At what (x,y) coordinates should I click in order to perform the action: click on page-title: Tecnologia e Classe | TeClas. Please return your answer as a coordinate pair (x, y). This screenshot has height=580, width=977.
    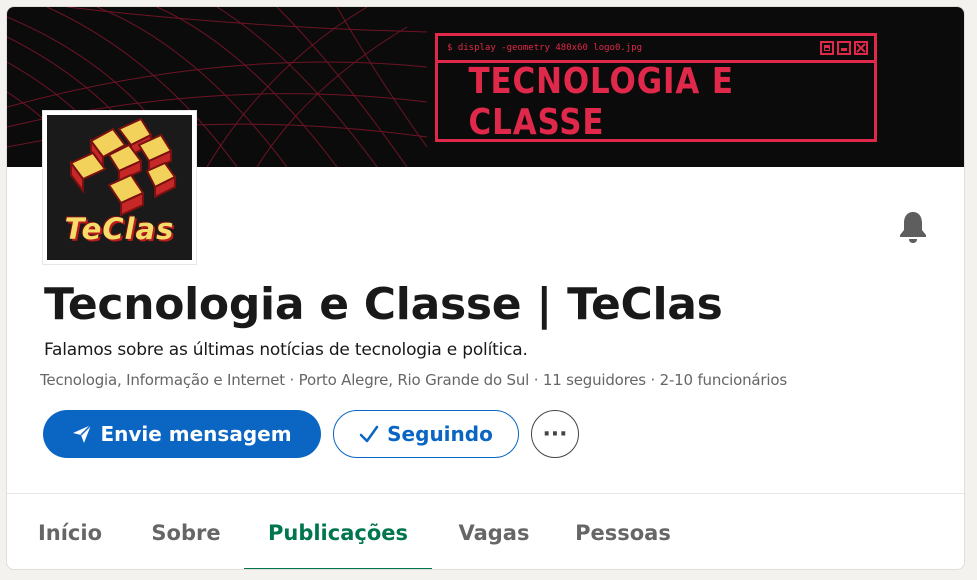
    Looking at the image, I should click on (383, 304).